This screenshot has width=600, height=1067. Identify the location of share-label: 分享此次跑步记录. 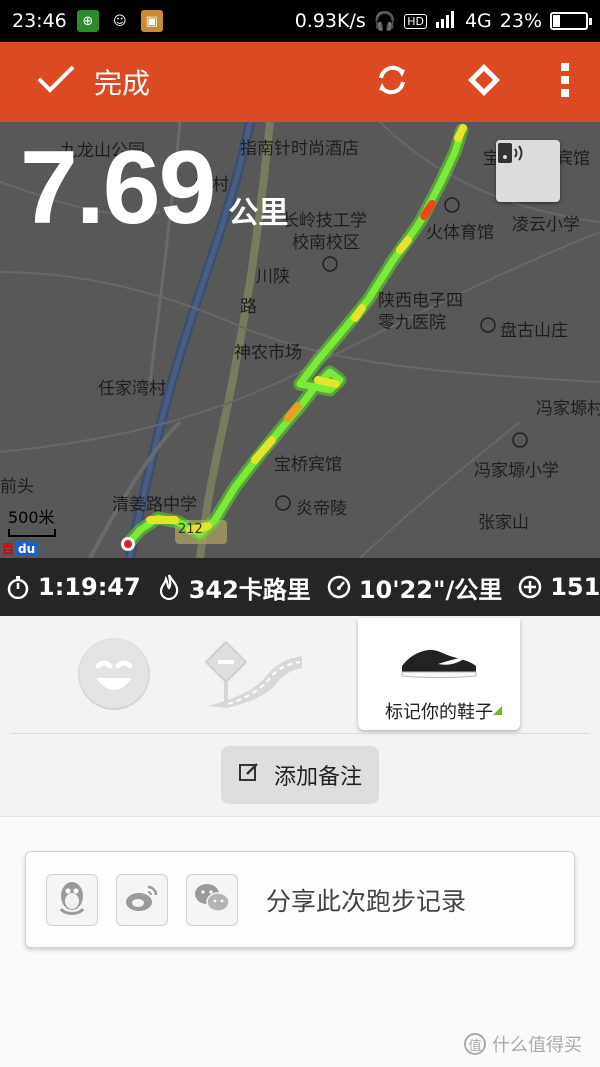
(366, 901).